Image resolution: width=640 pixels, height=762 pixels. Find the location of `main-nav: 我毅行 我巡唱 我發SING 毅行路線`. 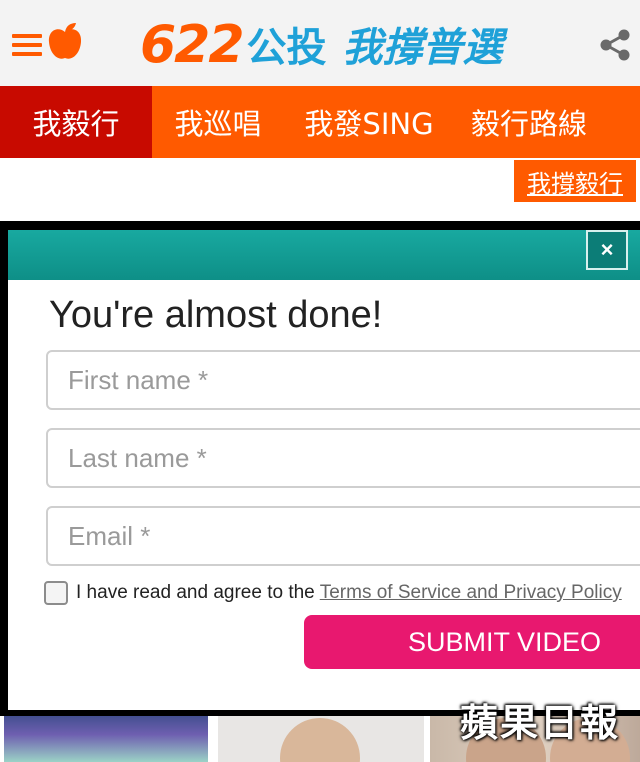

main-nav: 我毅行 我巡唱 我發SING 毅行路線 is located at coordinates (320, 122).